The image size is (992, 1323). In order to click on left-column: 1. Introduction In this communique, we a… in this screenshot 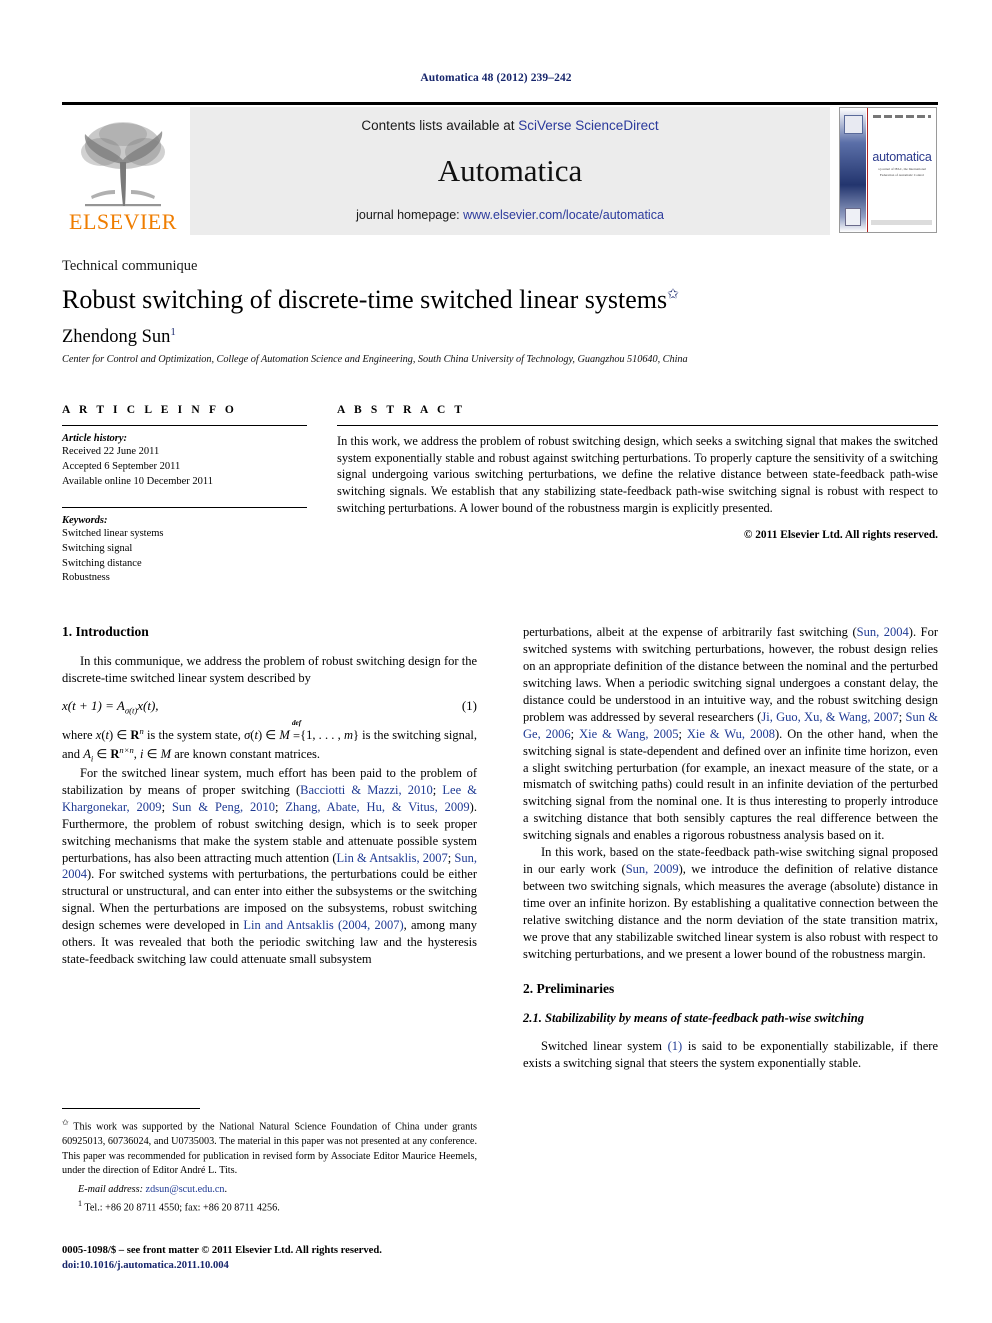, I will do `click(269, 848)`.